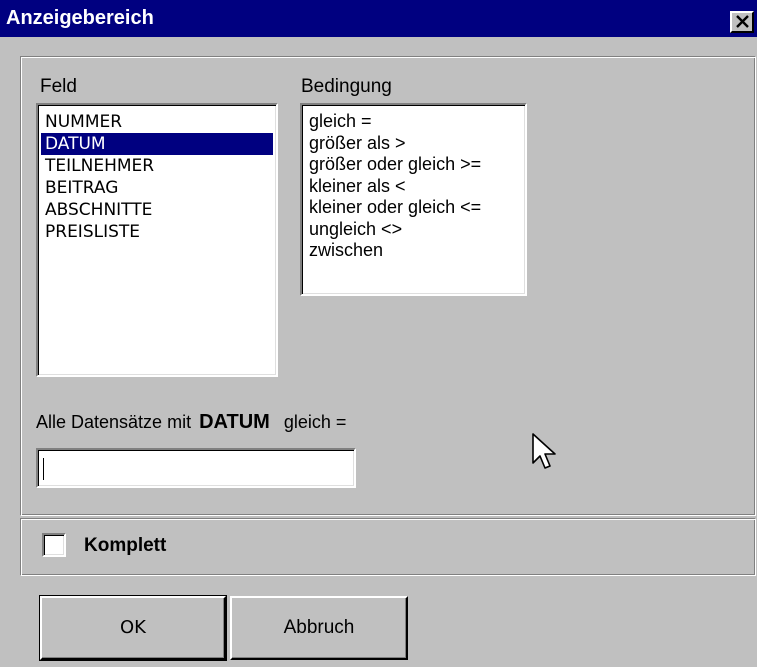 This screenshot has height=667, width=757. What do you see at coordinates (157, 232) in the screenshot?
I see `feld-item-preisliste: PREISLISTE` at bounding box center [157, 232].